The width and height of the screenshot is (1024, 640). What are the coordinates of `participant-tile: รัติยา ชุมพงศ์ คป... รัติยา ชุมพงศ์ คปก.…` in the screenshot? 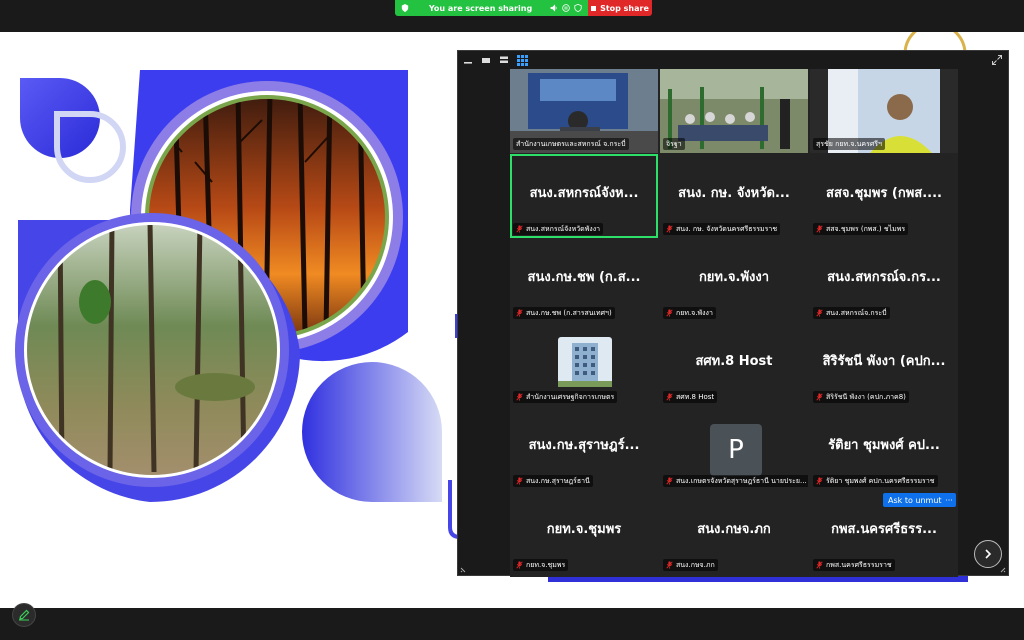 It's located at (884, 448).